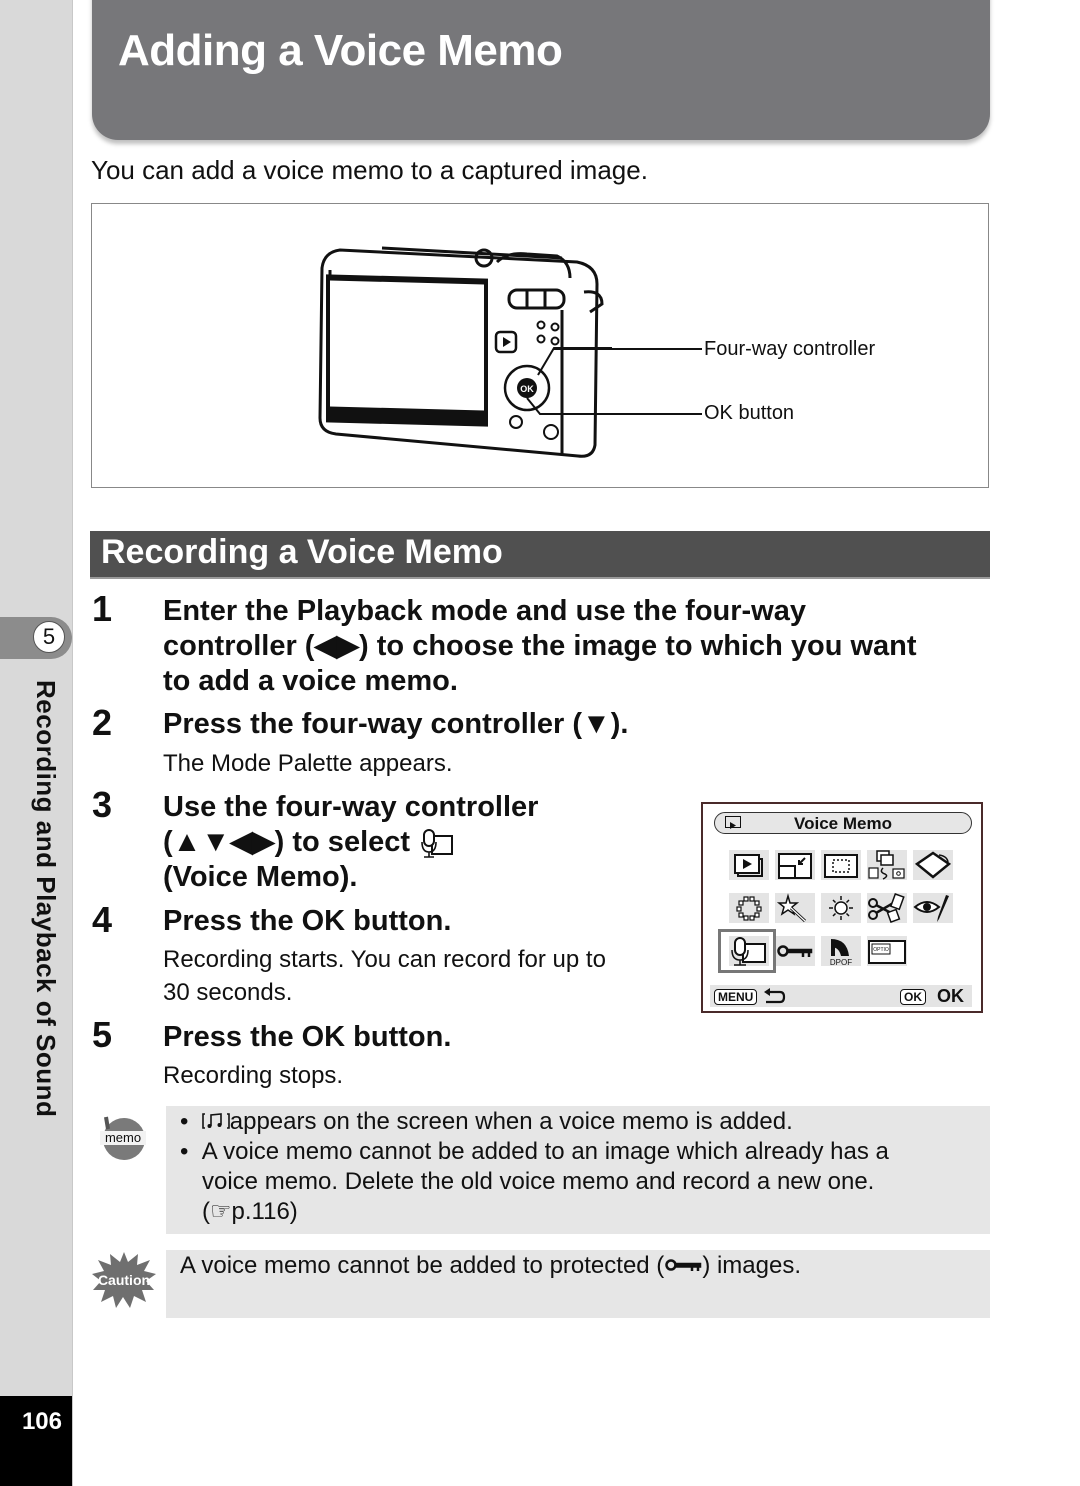 This screenshot has width=1080, height=1486. What do you see at coordinates (527, 389) in the screenshot?
I see `svg-text: OK` at bounding box center [527, 389].